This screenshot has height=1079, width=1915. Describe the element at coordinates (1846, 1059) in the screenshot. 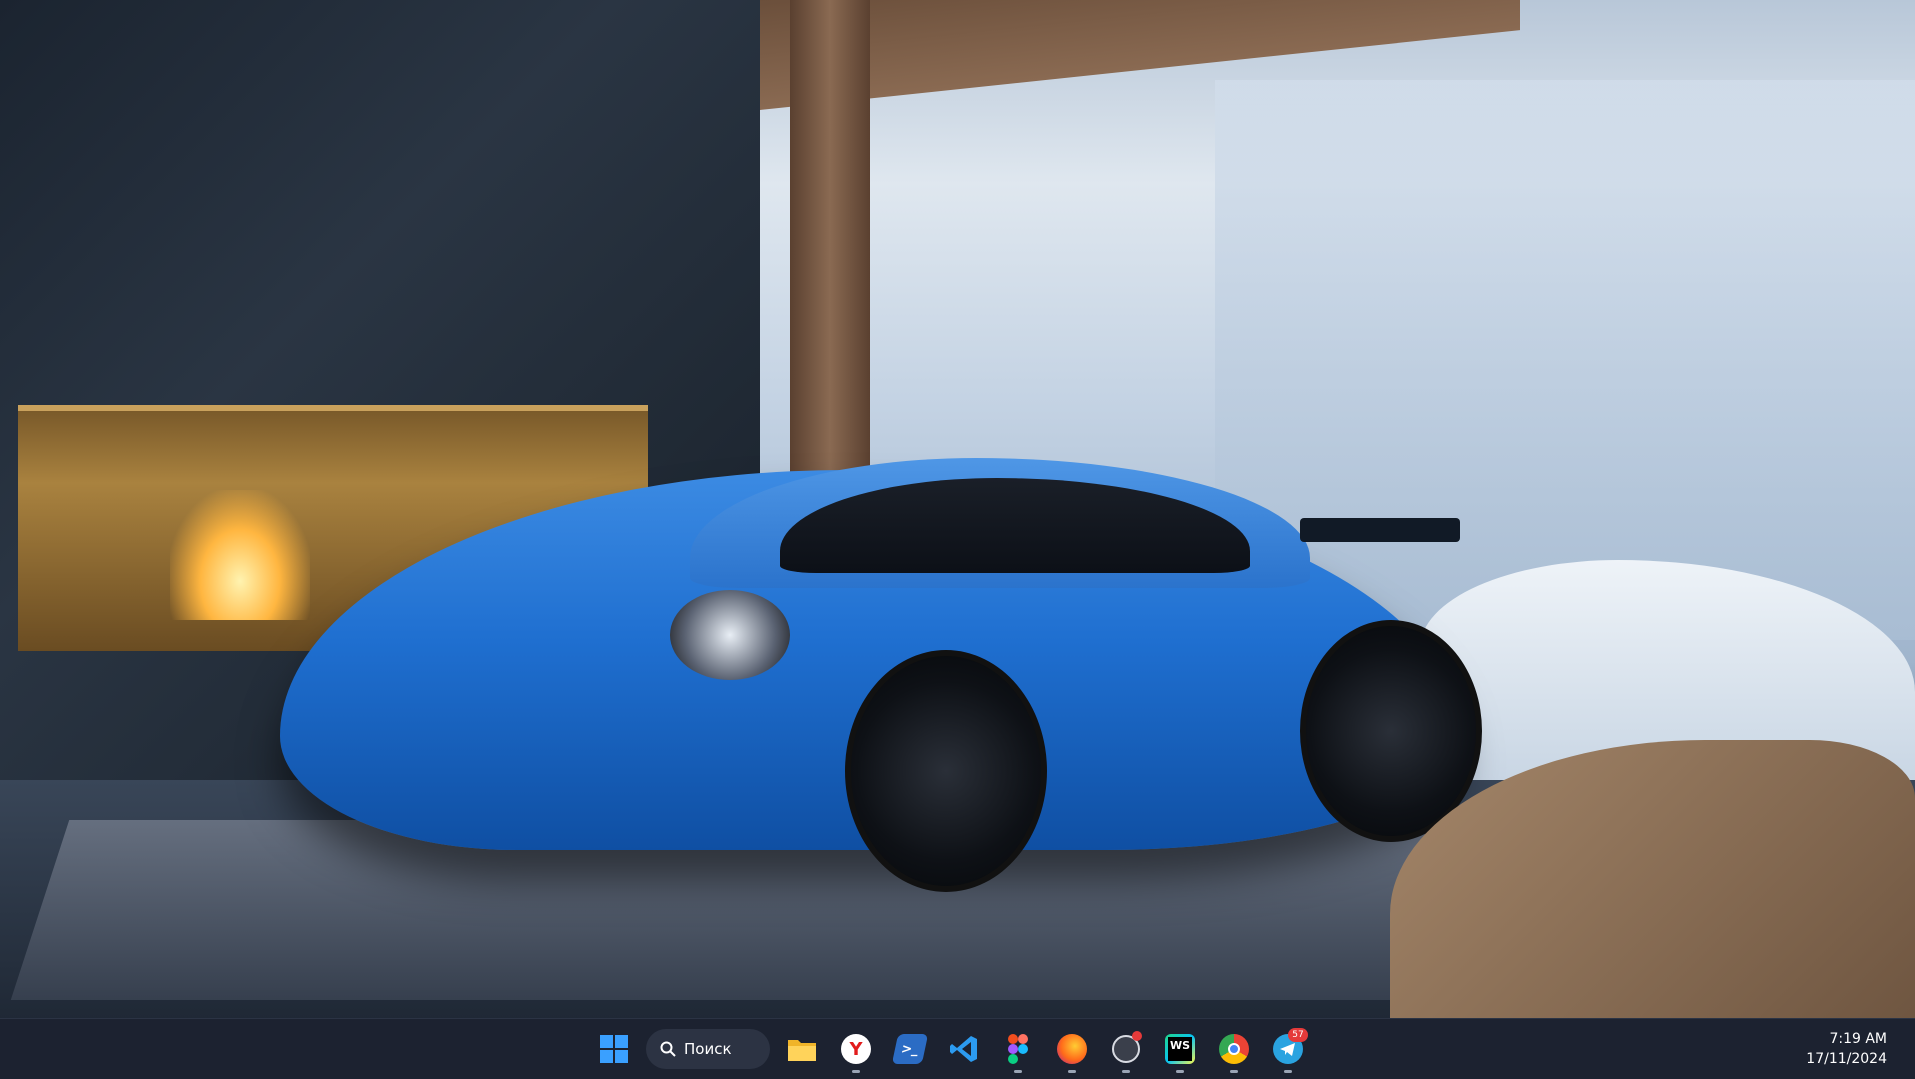

I see `clock-date: 17/11/2024` at that location.